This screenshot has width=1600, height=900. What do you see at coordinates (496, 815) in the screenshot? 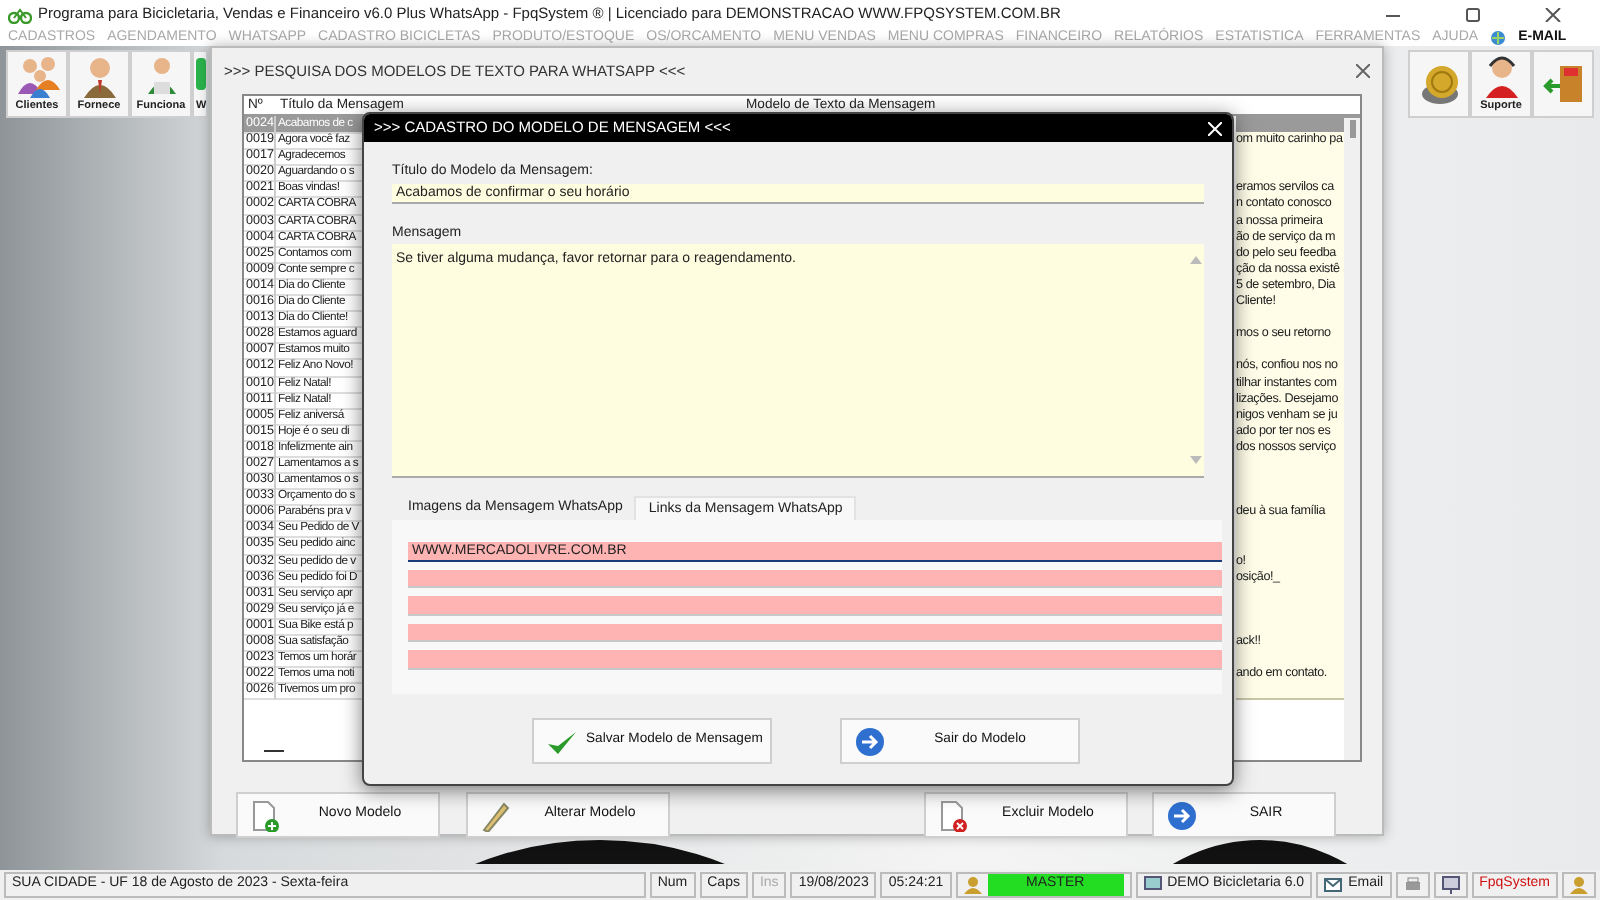
I see `pencil-icon` at bounding box center [496, 815].